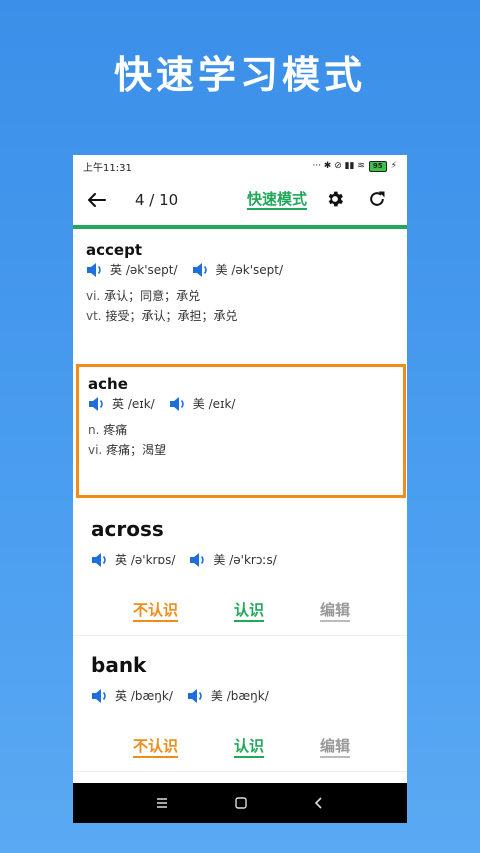  What do you see at coordinates (94, 430) in the screenshot?
I see `part-of-speech: n.` at bounding box center [94, 430].